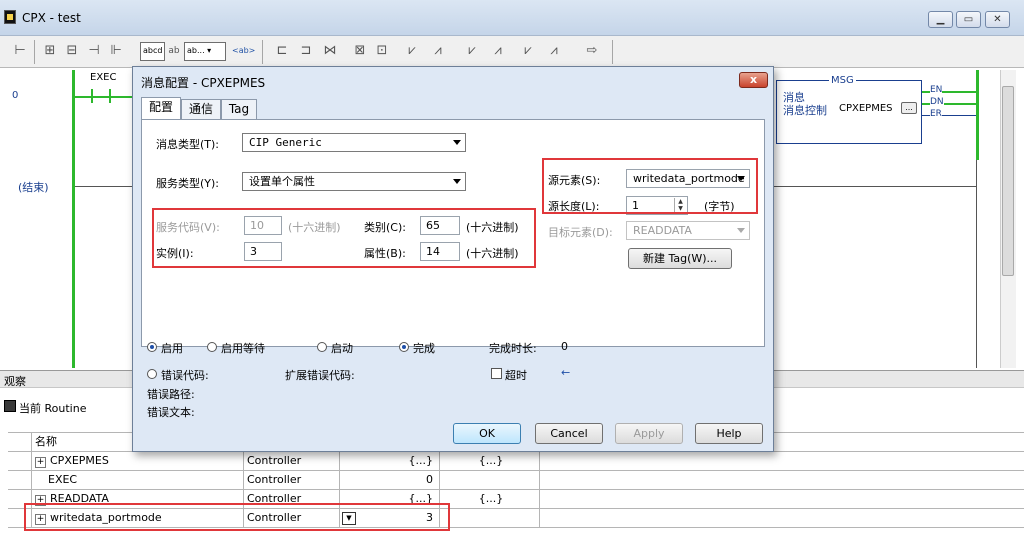 Image resolution: width=1024 pixels, height=534 pixels. What do you see at coordinates (20, 442) in the screenshot?
I see `row-marker-header` at bounding box center [20, 442].